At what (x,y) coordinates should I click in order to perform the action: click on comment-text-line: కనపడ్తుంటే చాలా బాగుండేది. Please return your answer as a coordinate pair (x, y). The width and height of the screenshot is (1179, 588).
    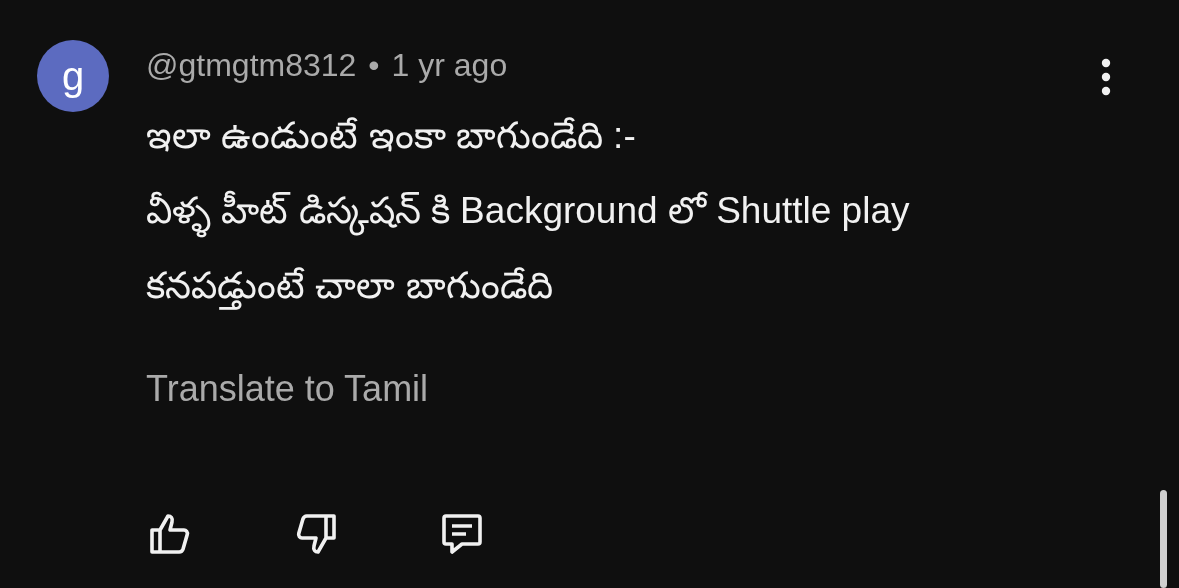
    Looking at the image, I should click on (626, 285).